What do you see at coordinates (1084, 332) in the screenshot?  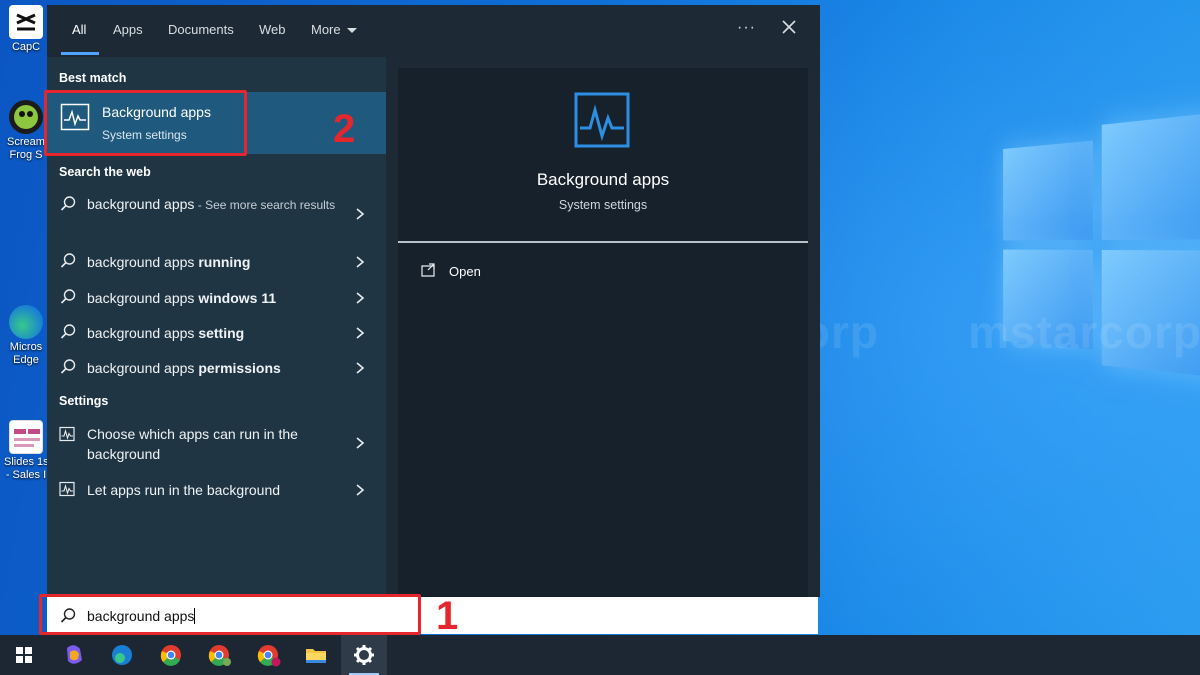 I see `watermark-text: mstarcorp` at bounding box center [1084, 332].